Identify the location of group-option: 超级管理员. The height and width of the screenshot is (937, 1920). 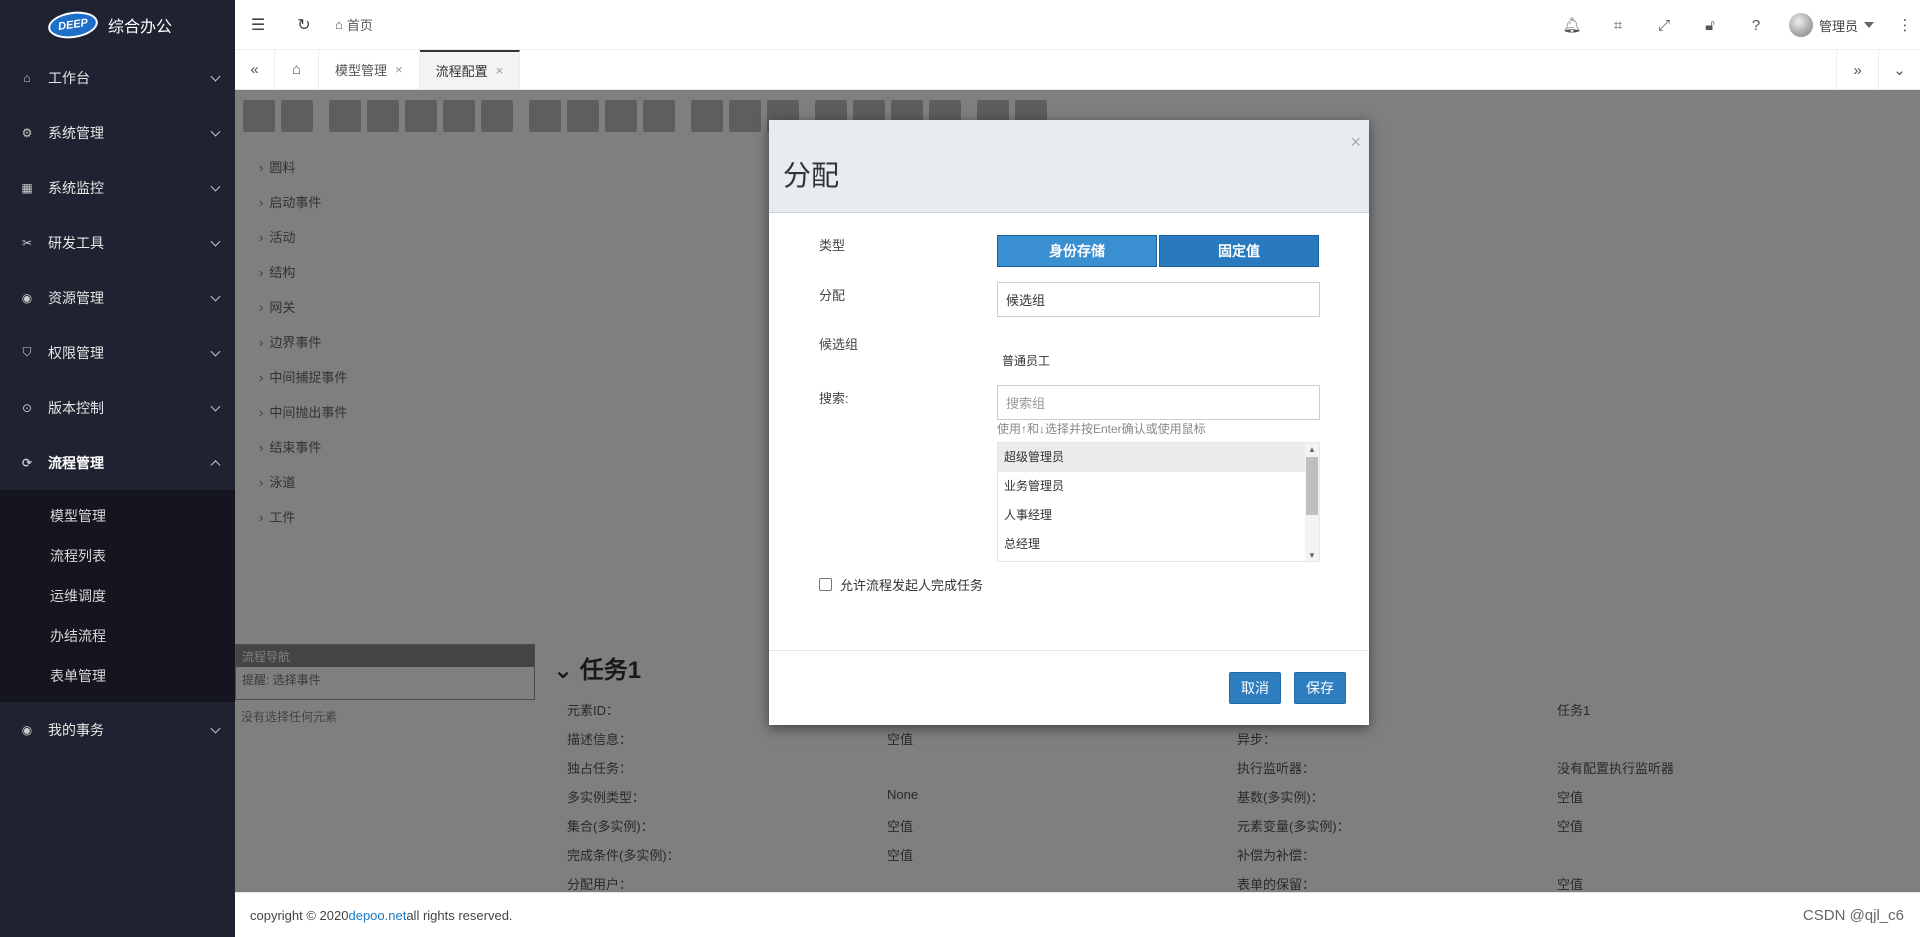
(1151, 457).